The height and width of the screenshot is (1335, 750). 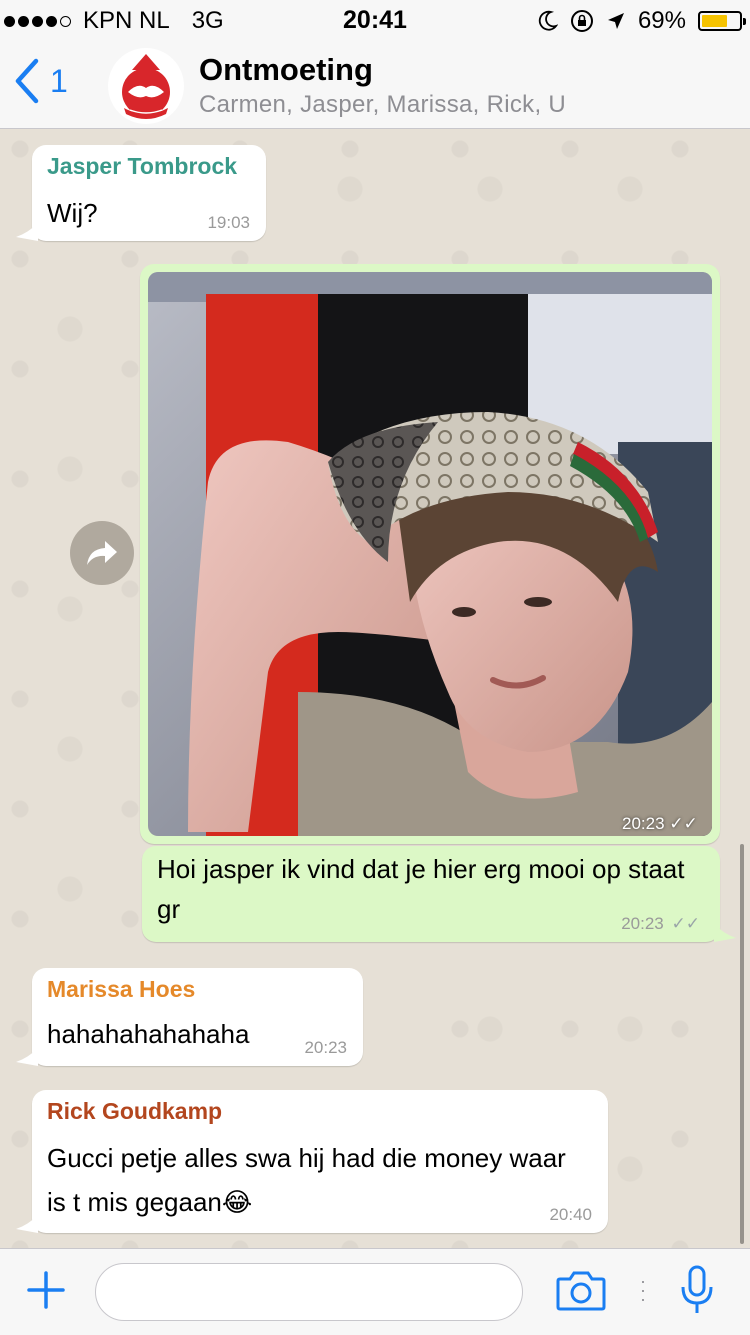 I want to click on message-bubble-incoming: Marissa Hoes hahahahahahaha 20:23, so click(x=197, y=1017).